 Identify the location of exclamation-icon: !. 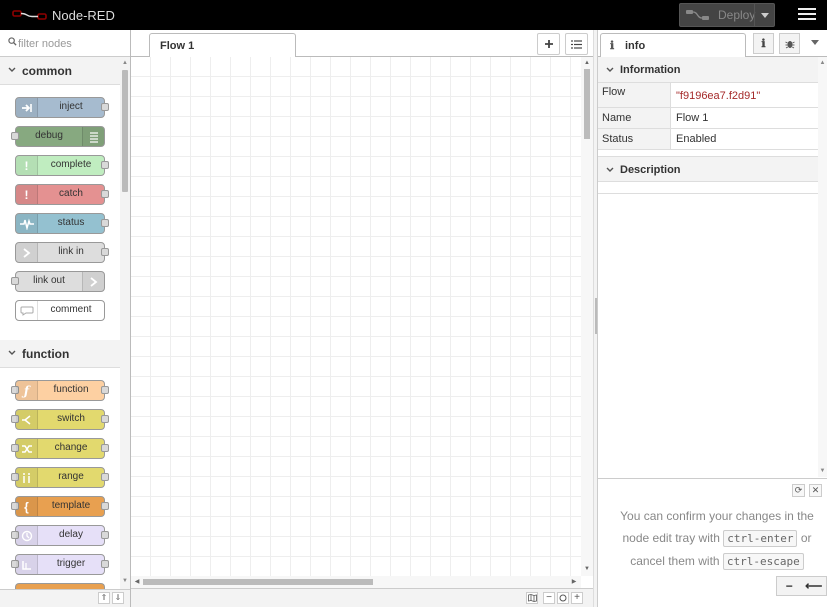
(27, 194).